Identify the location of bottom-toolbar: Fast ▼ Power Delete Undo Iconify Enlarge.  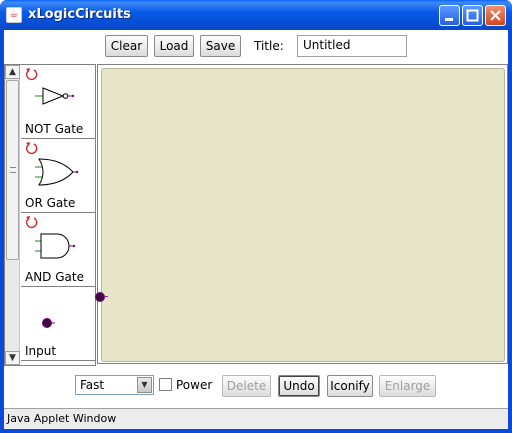
(256, 385).